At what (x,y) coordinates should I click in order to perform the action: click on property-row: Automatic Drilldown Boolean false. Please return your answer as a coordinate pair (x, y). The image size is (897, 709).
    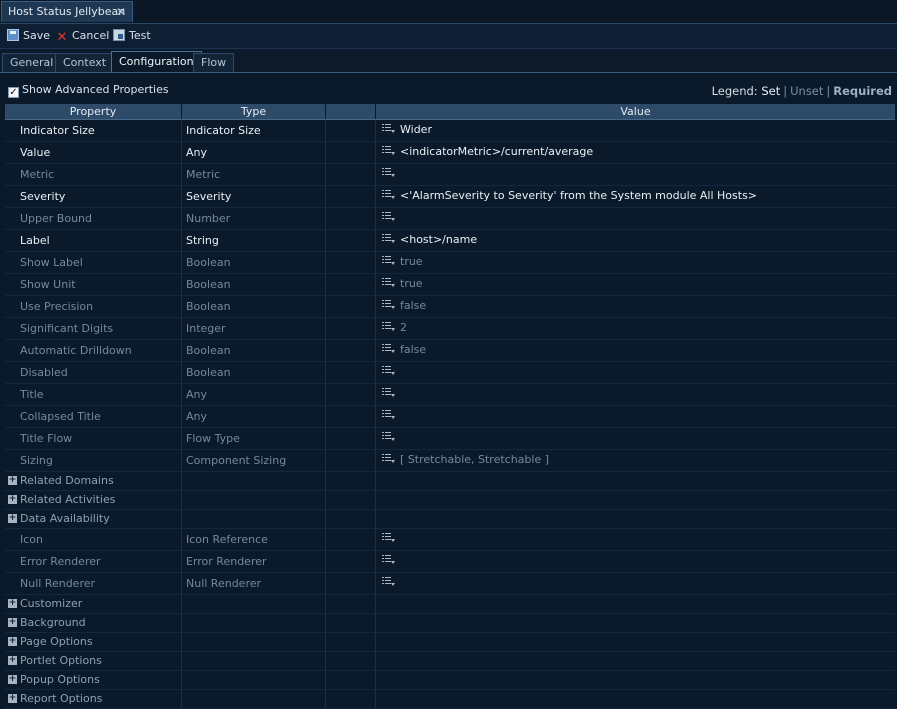
    Looking at the image, I should click on (450, 351).